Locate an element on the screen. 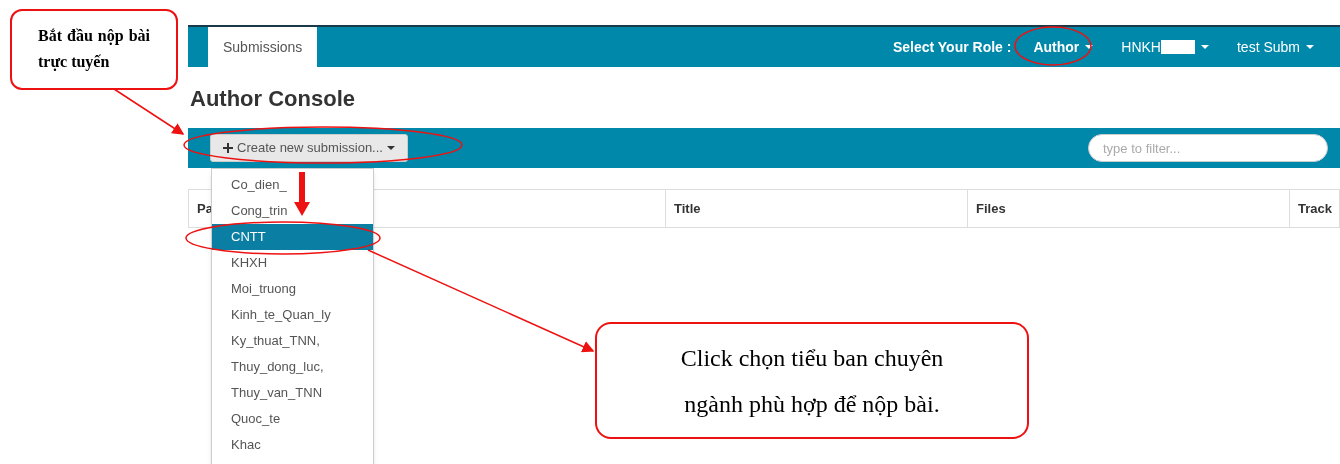 This screenshot has width=1340, height=464. dropdown-item: Kinh_te_Quan_ly is located at coordinates (292, 315).